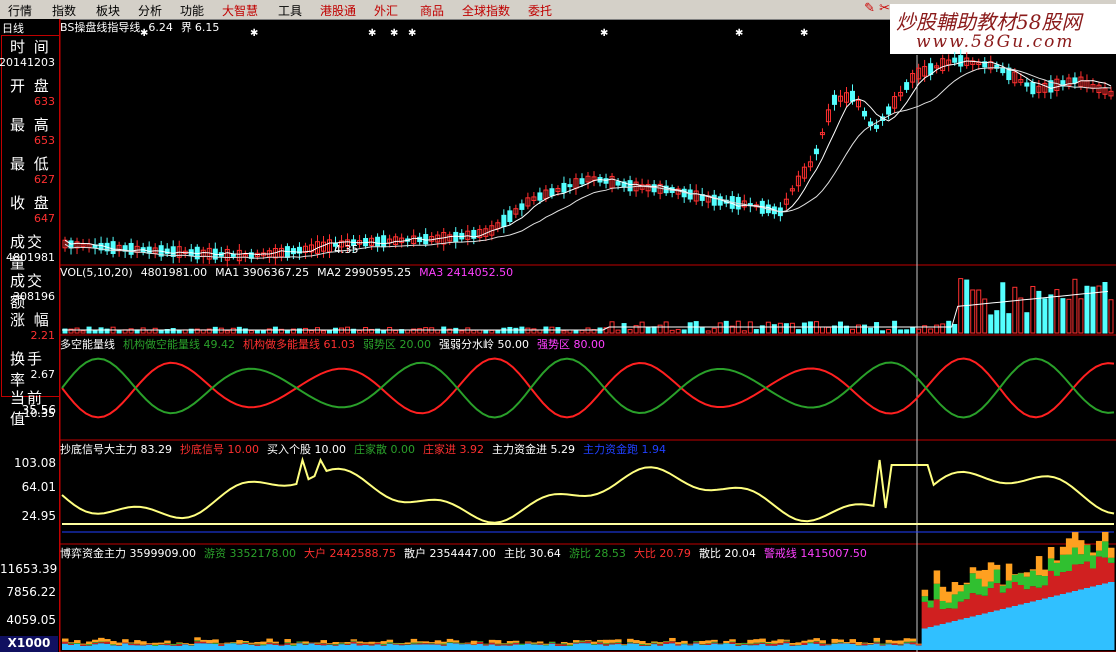 The width and height of the screenshot is (1116, 652). Describe the element at coordinates (466, 272) in the screenshot. I see `h-vol-item-4: MA3 2414052.50` at that location.